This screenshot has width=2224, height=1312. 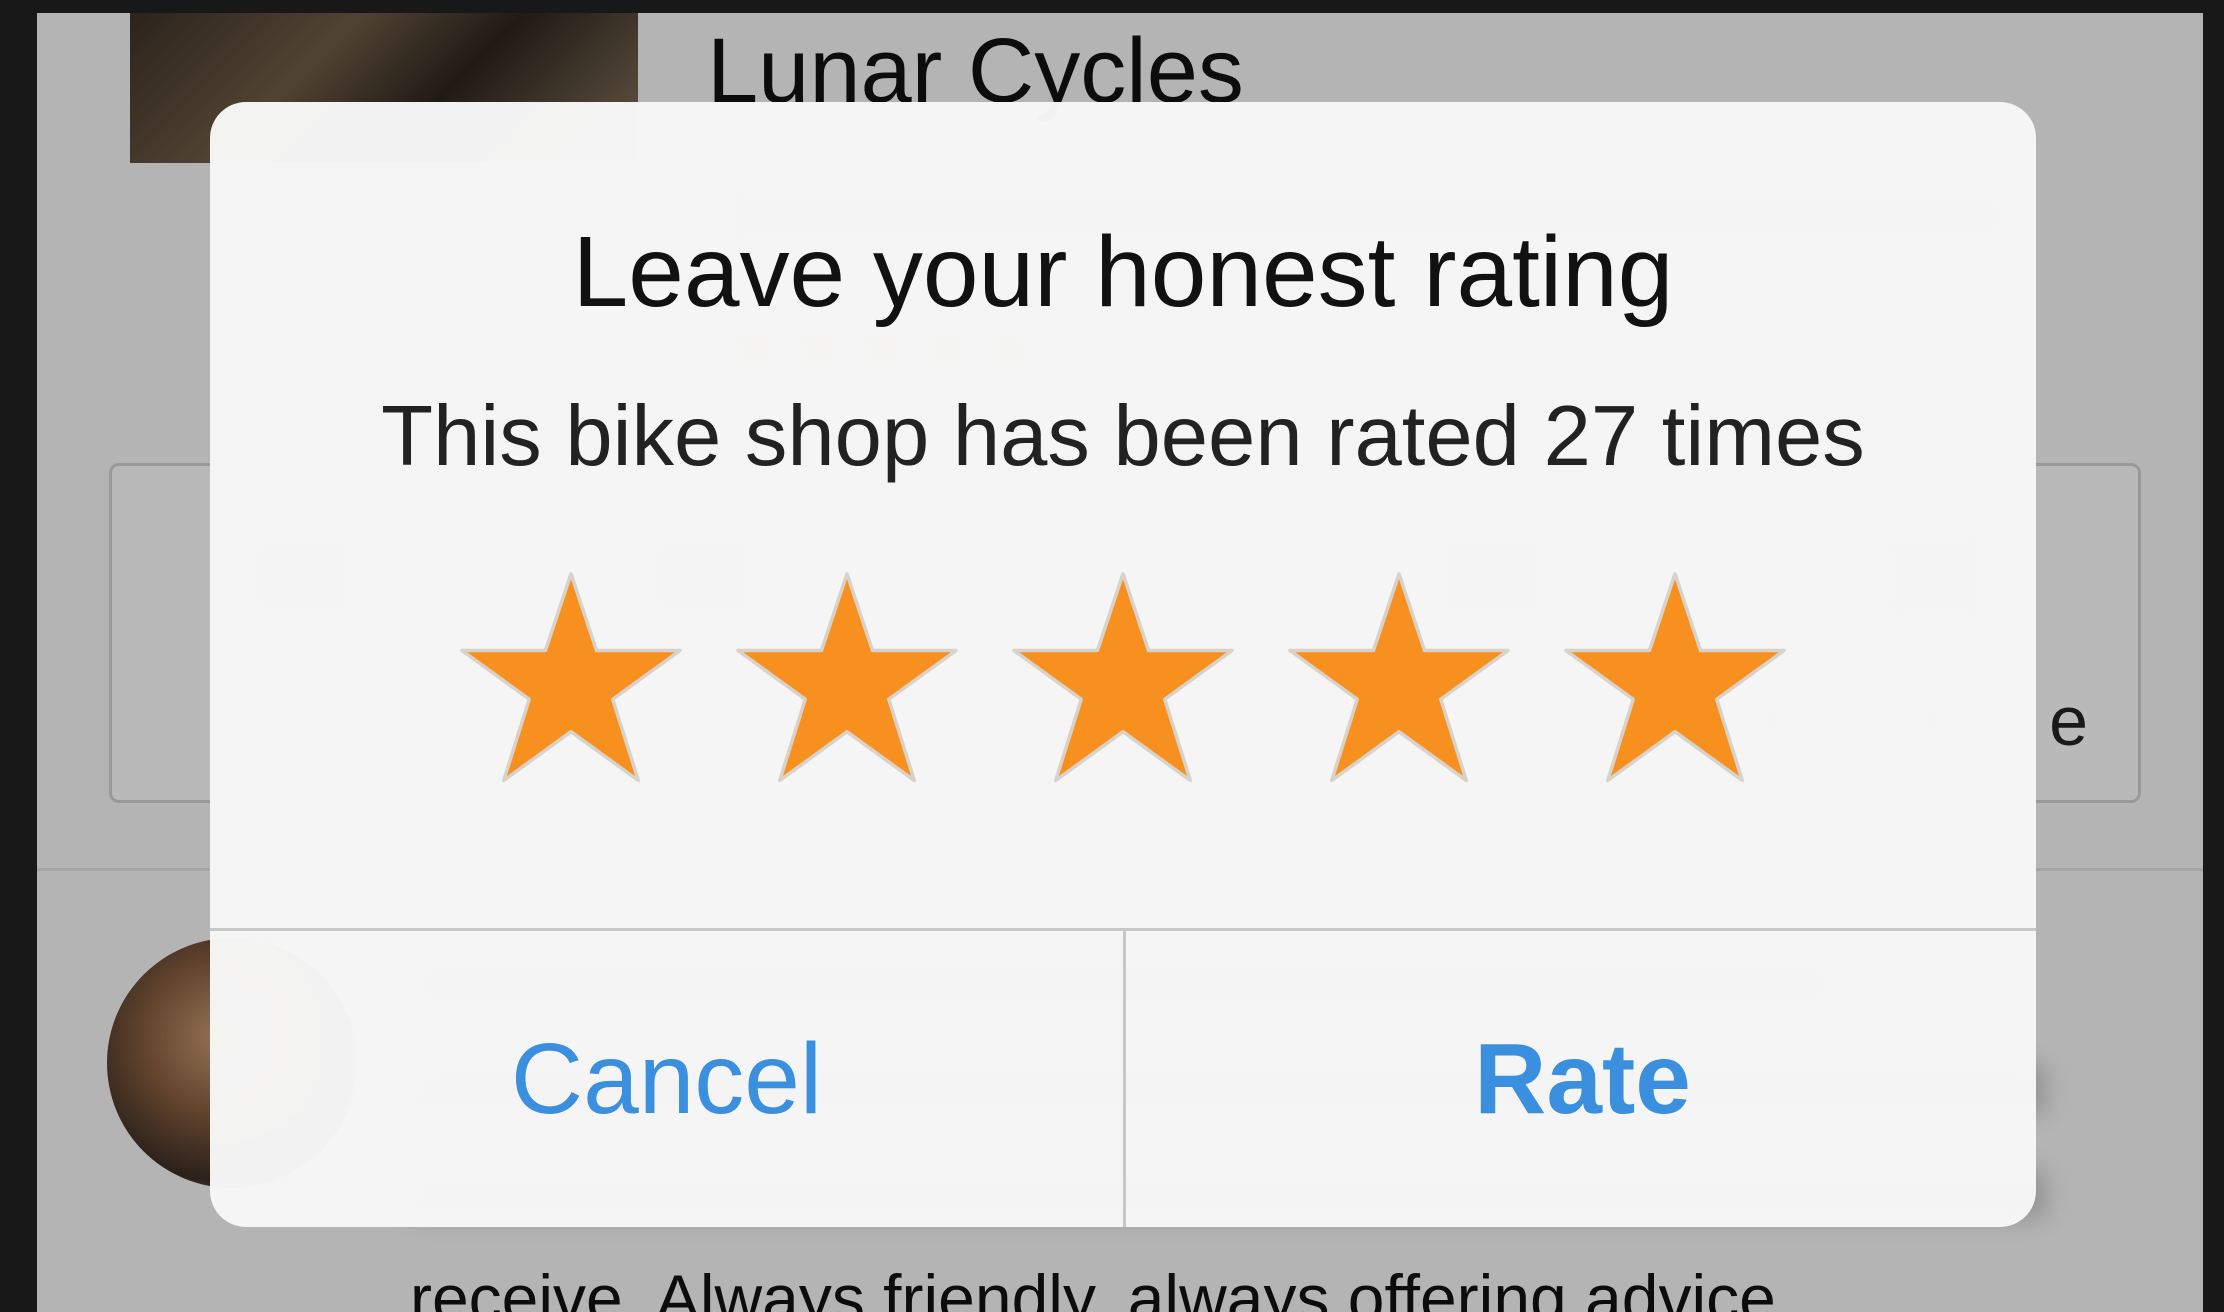 What do you see at coordinates (1123, 436) in the screenshot?
I see `alert-message: This bike shop has been rated 27 times` at bounding box center [1123, 436].